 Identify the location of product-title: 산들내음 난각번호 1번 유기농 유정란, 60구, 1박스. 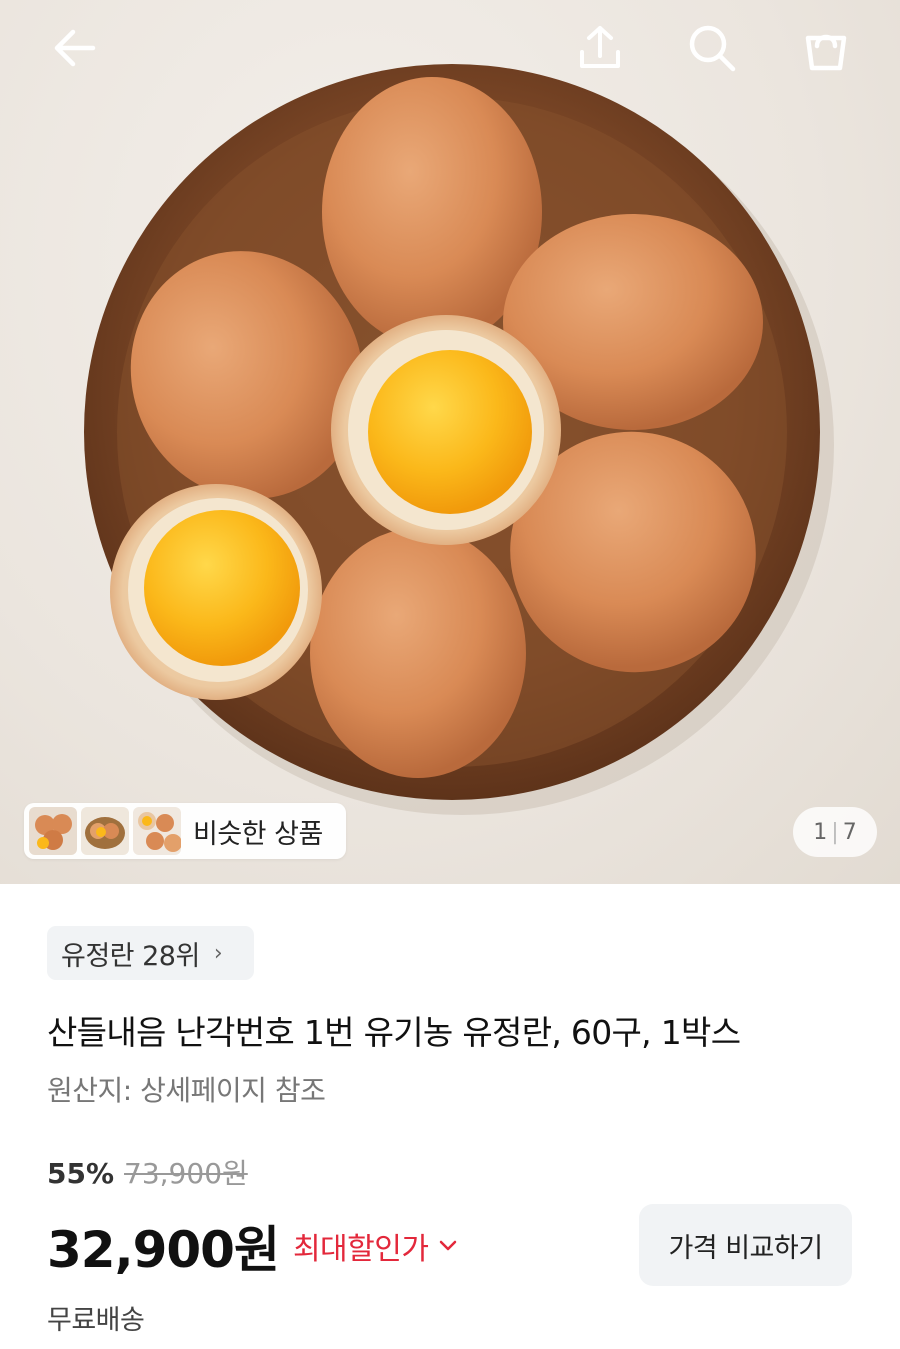
(394, 1032).